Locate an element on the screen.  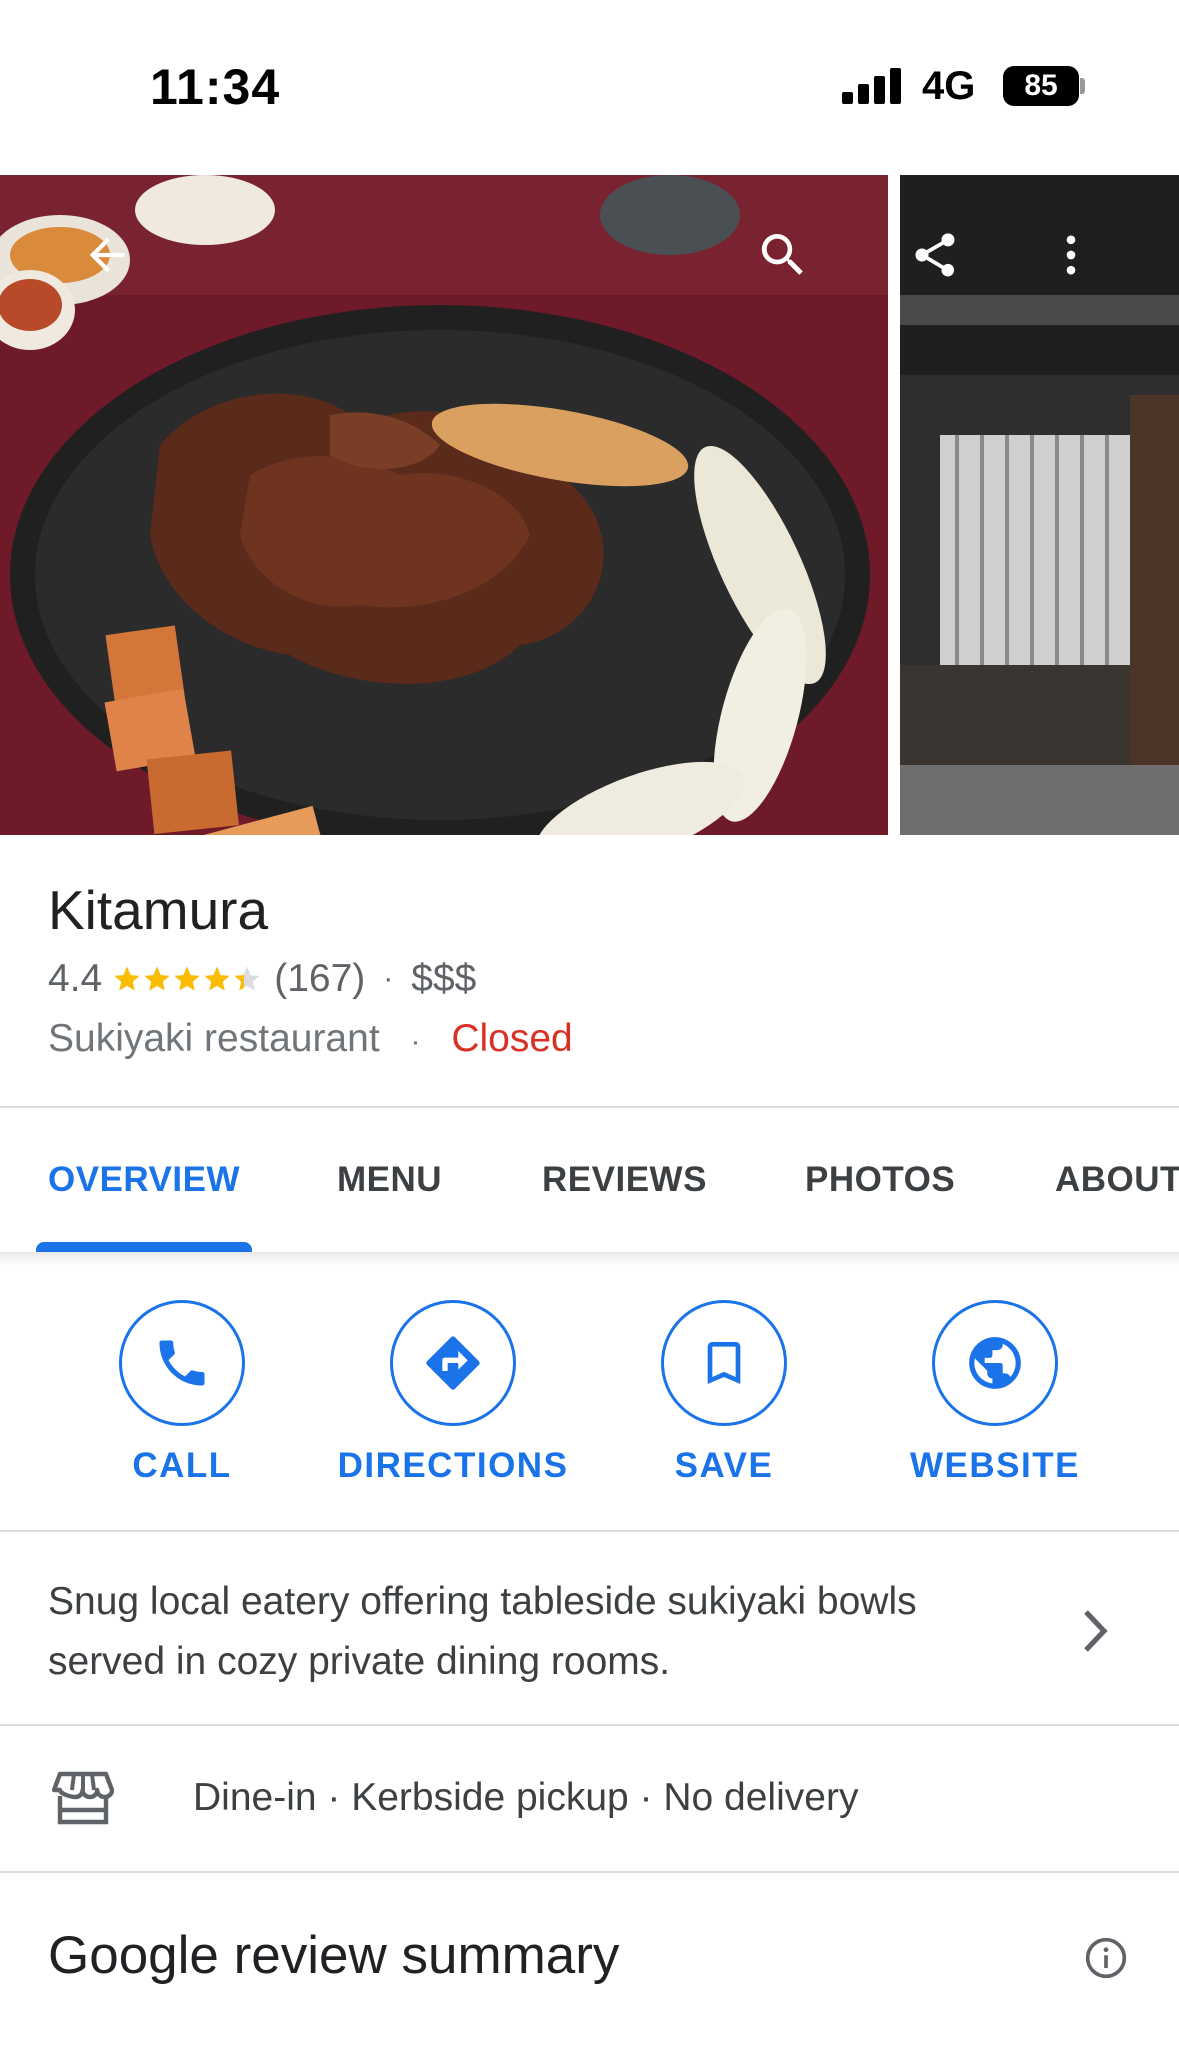
back-arrow-icon is located at coordinates (107, 255).